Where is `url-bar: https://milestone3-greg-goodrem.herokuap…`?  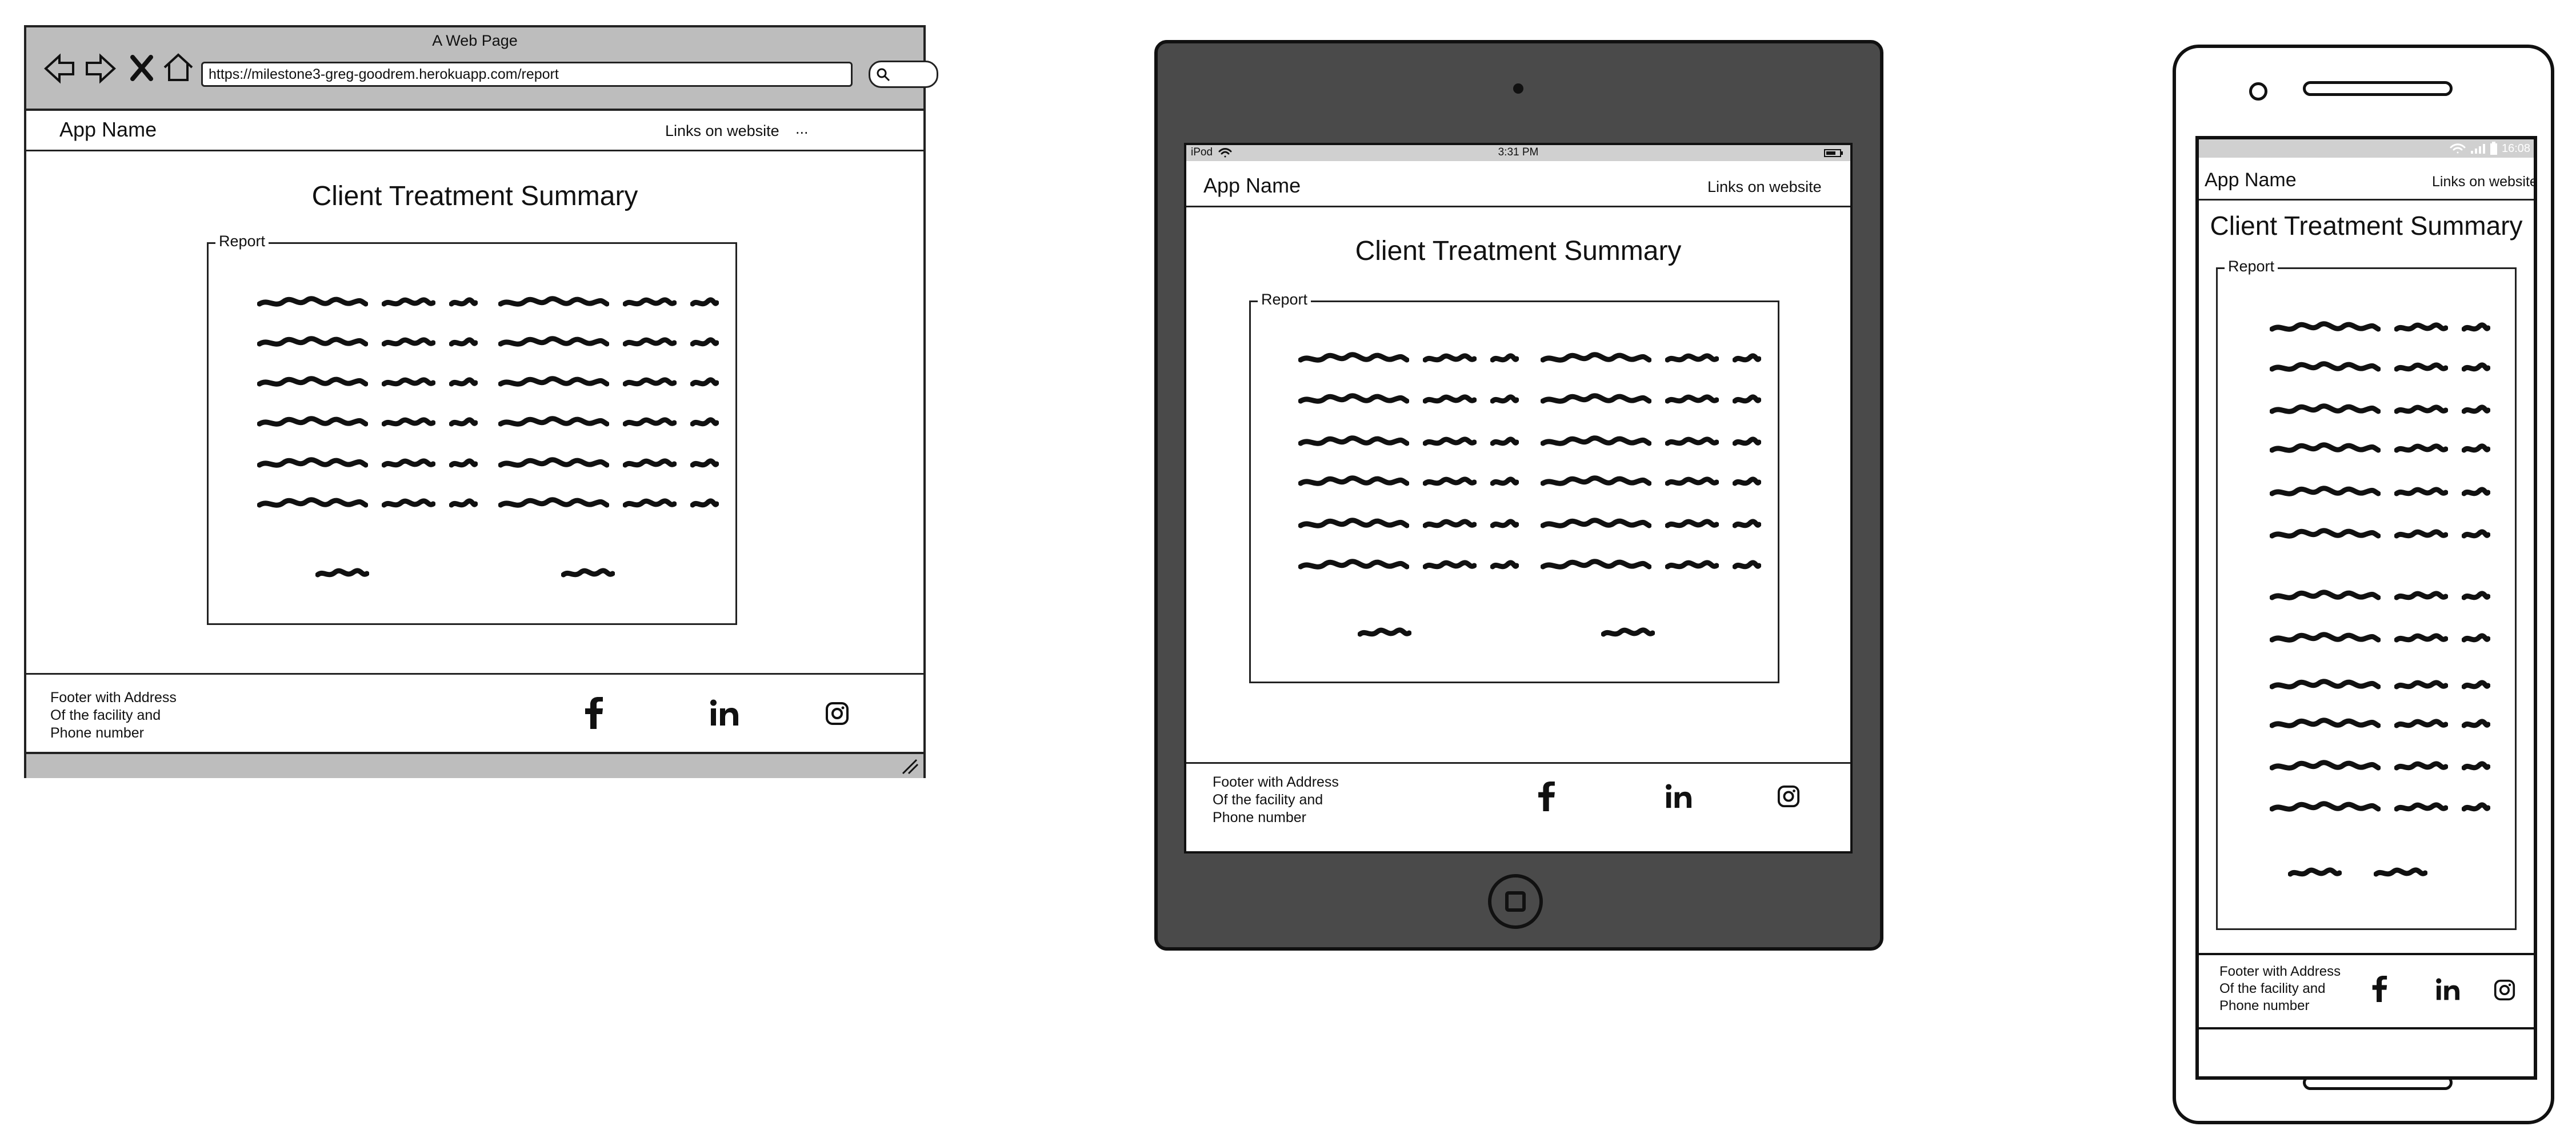 url-bar: https://milestone3-greg-goodrem.herokuap… is located at coordinates (527, 74).